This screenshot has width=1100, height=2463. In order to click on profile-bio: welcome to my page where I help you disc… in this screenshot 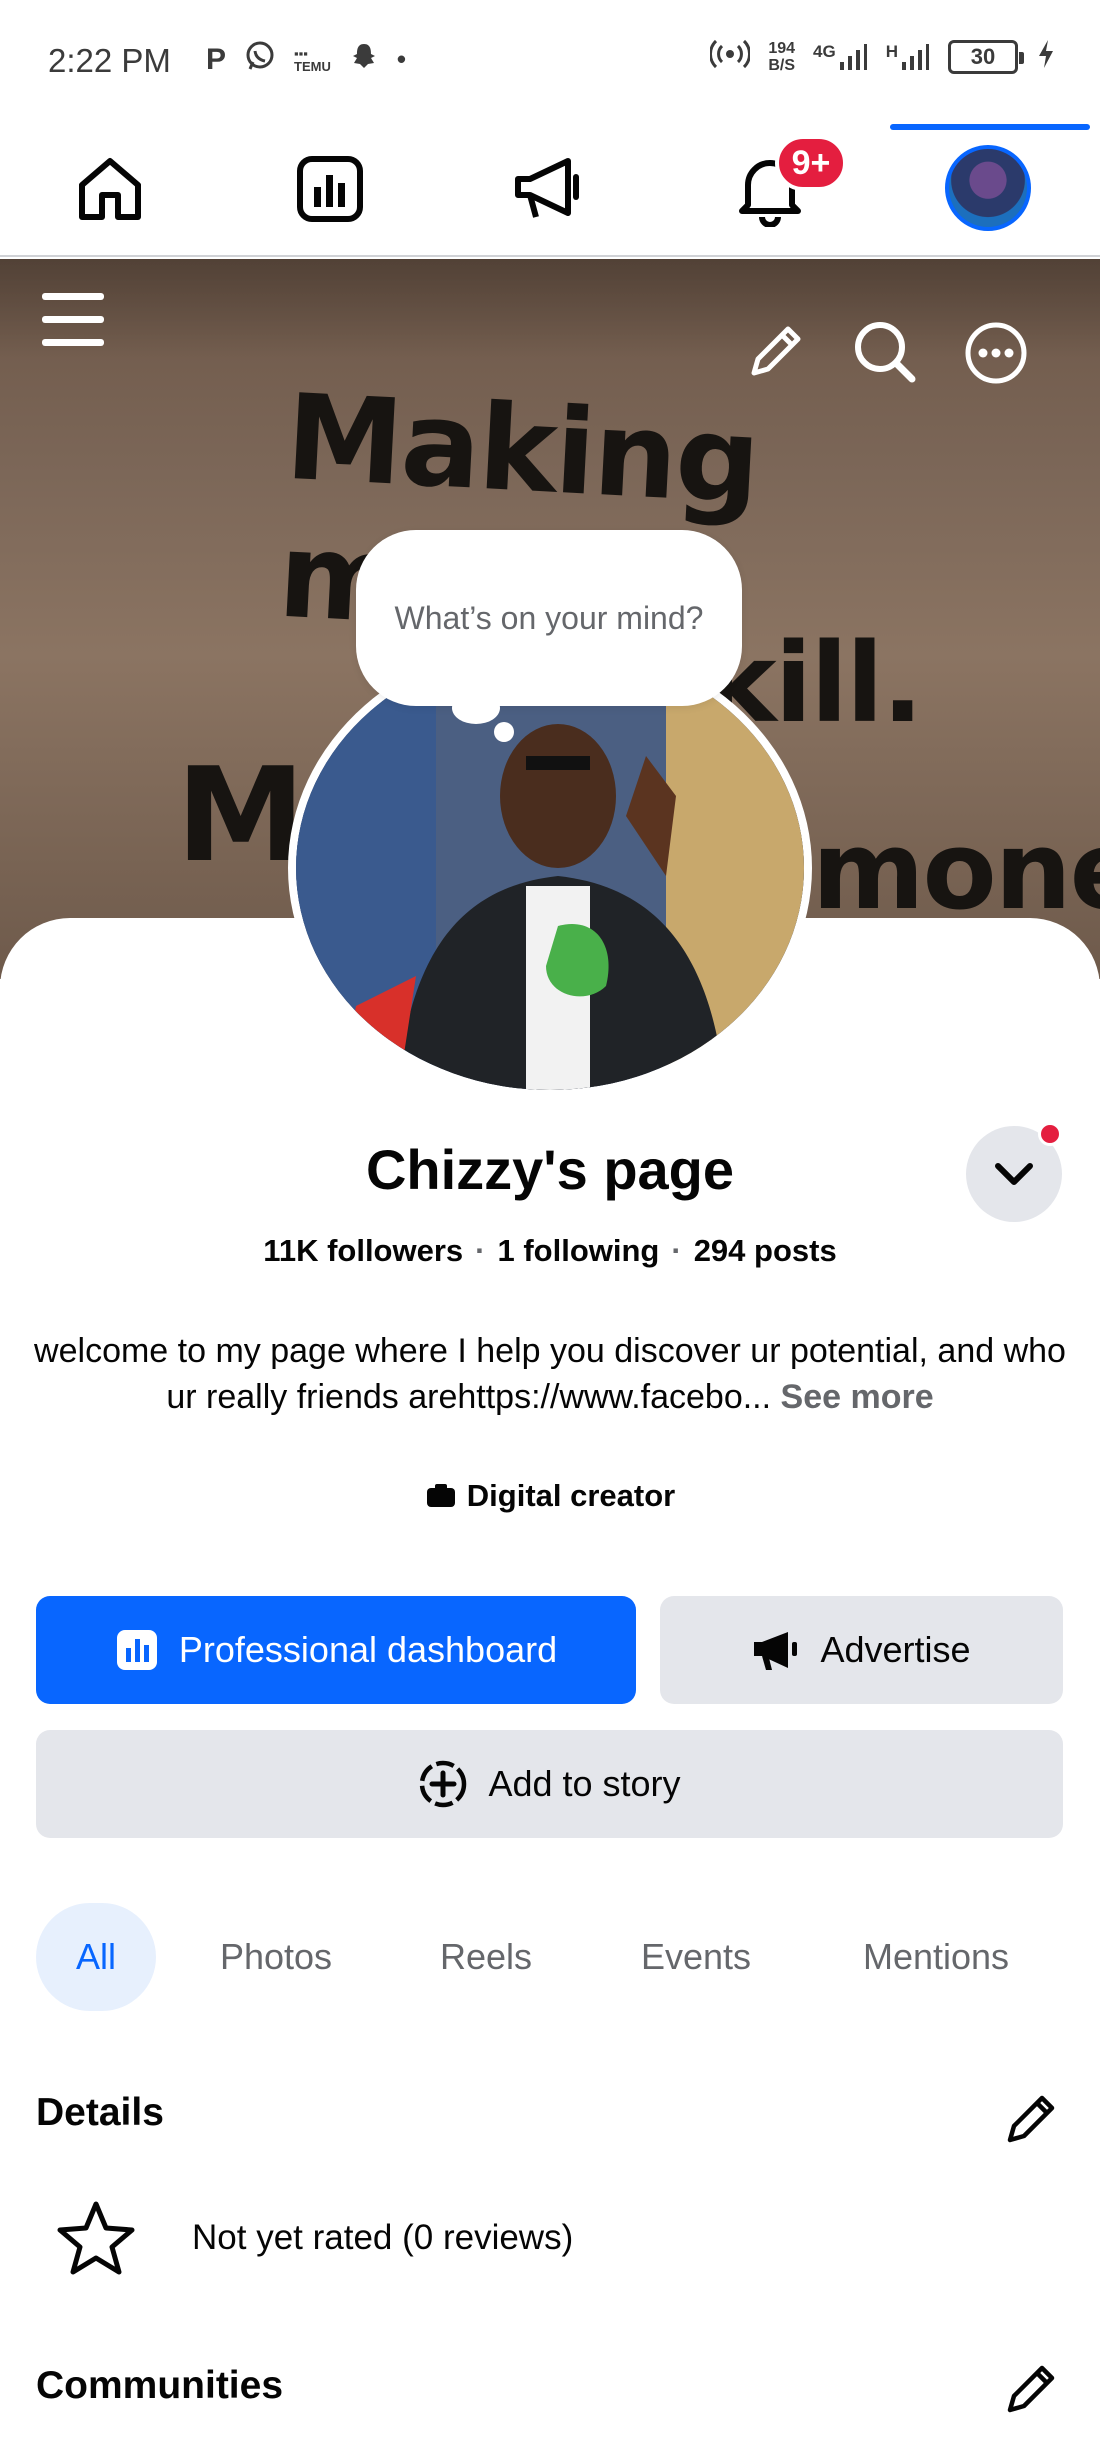, I will do `click(550, 1374)`.